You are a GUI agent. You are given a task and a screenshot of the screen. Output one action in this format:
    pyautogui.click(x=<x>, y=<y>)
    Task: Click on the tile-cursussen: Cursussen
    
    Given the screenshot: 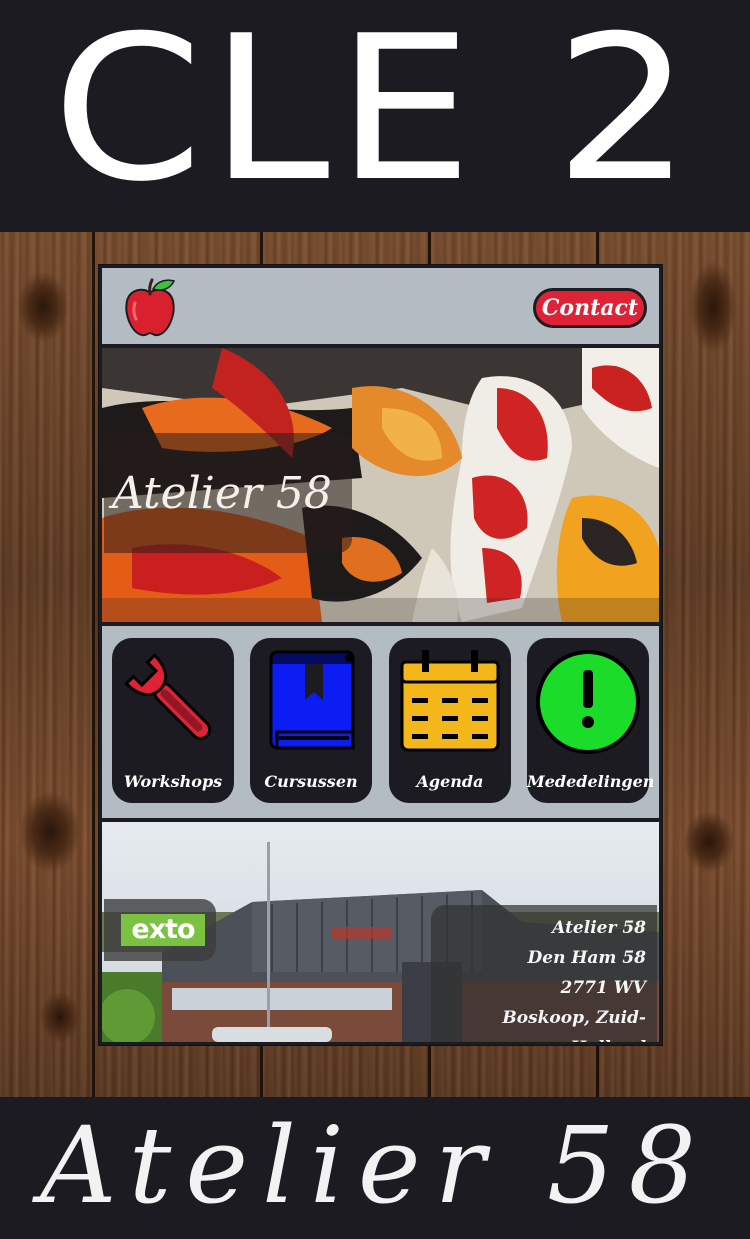 What is the action you would take?
    pyautogui.click(x=311, y=720)
    